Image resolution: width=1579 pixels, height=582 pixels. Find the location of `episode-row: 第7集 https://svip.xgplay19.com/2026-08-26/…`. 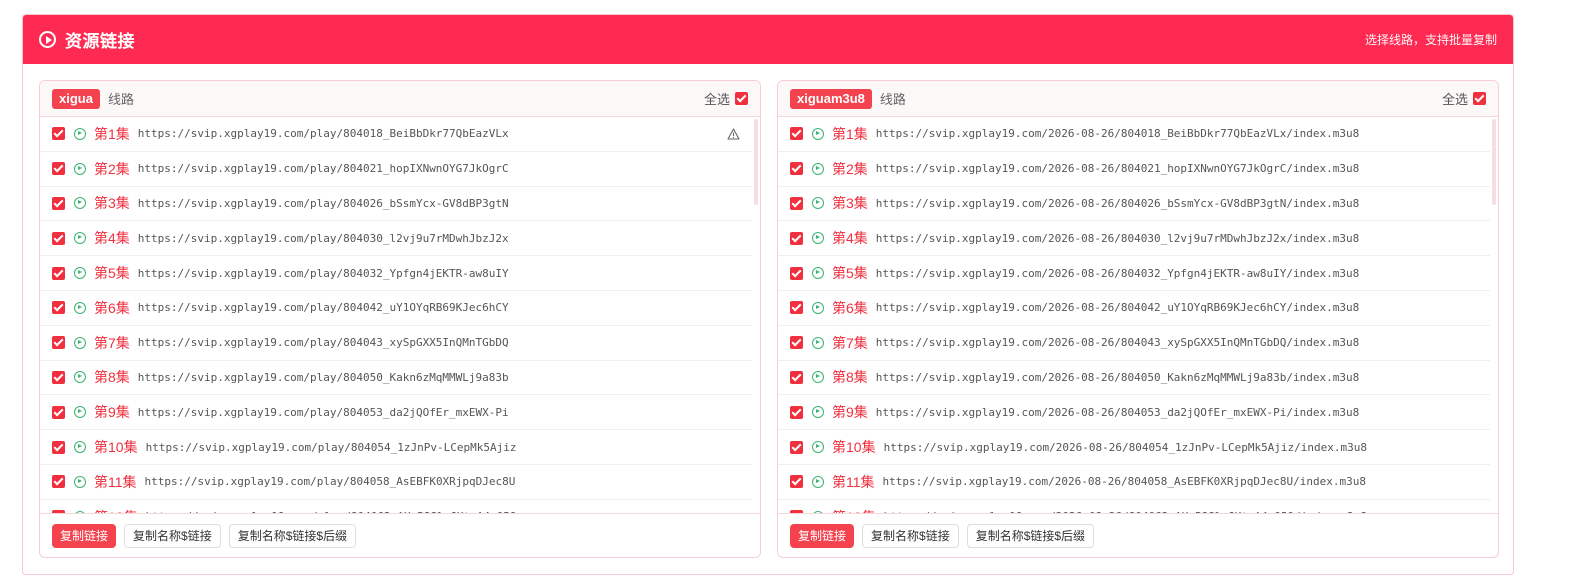

episode-row: 第7集 https://svip.xgplay19.com/2026-08-26/… is located at coordinates (1134, 343).